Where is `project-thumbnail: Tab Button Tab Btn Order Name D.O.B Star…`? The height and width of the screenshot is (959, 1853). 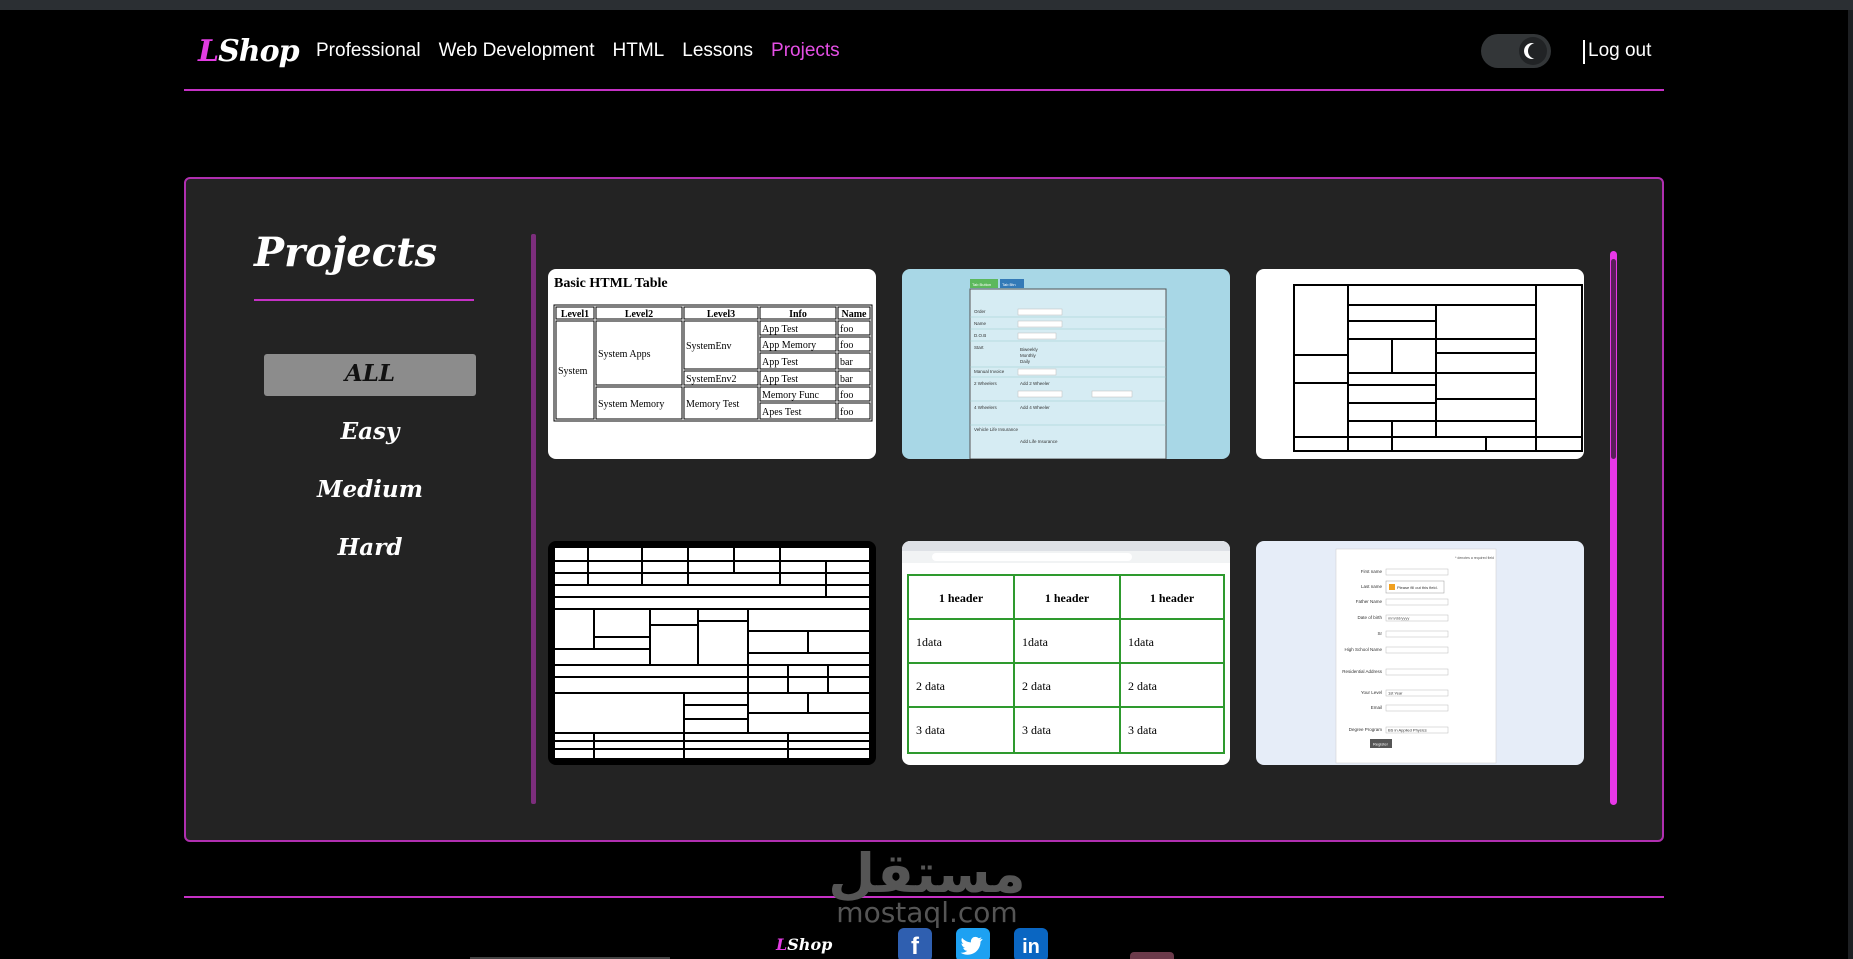
project-thumbnail: Tab Button Tab Btn Order Name D.O.B Star… is located at coordinates (1068, 369).